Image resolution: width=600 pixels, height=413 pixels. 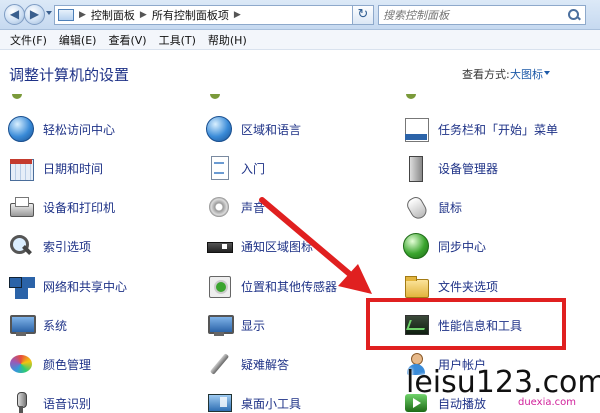 What do you see at coordinates (21, 168) in the screenshot?
I see `date-time-icon` at bounding box center [21, 168].